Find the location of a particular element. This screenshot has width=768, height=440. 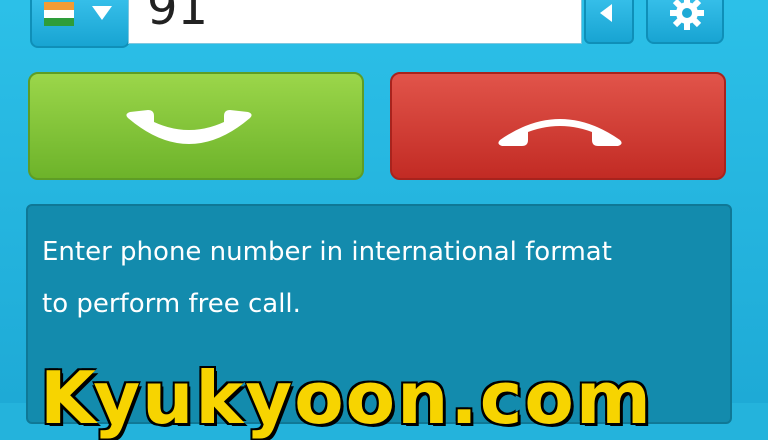

hangup-button is located at coordinates (558, 126).